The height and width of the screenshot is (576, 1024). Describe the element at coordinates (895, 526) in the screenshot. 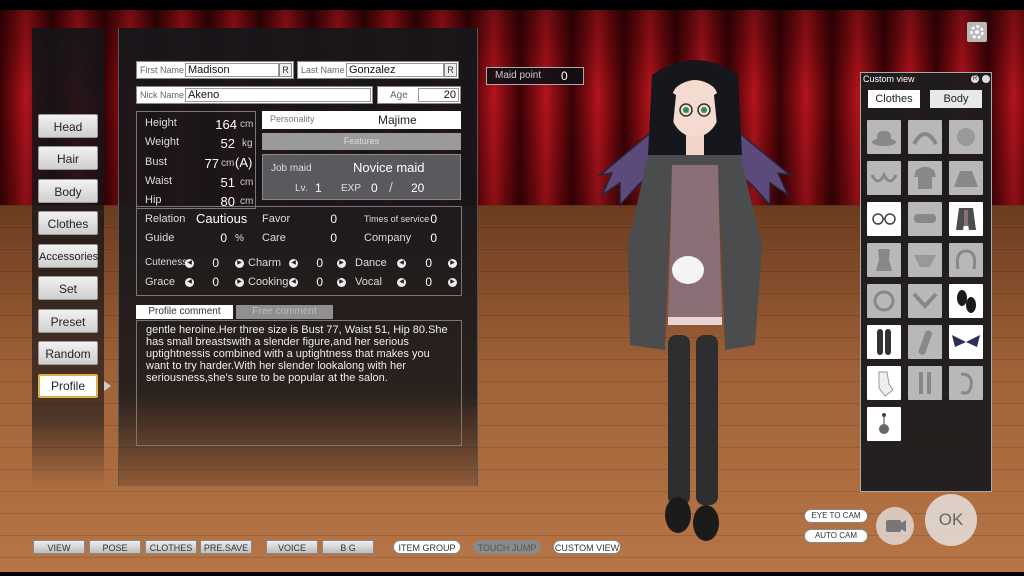

I see `screenshot-camera-button` at that location.